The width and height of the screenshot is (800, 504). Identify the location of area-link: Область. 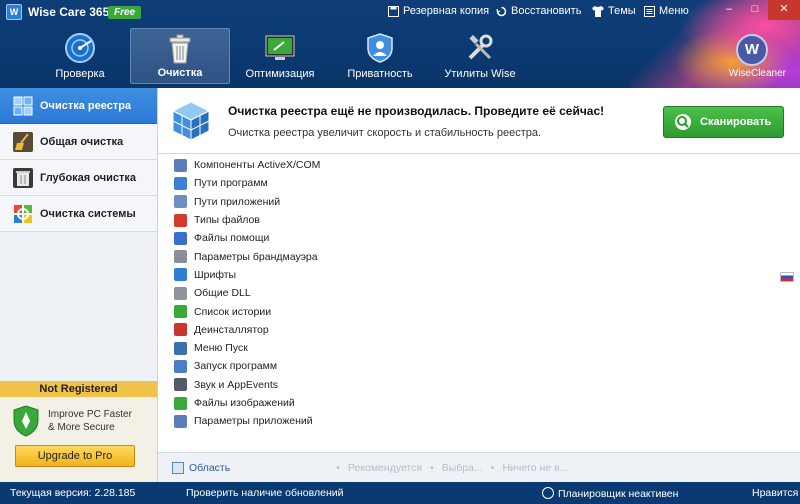
(201, 467).